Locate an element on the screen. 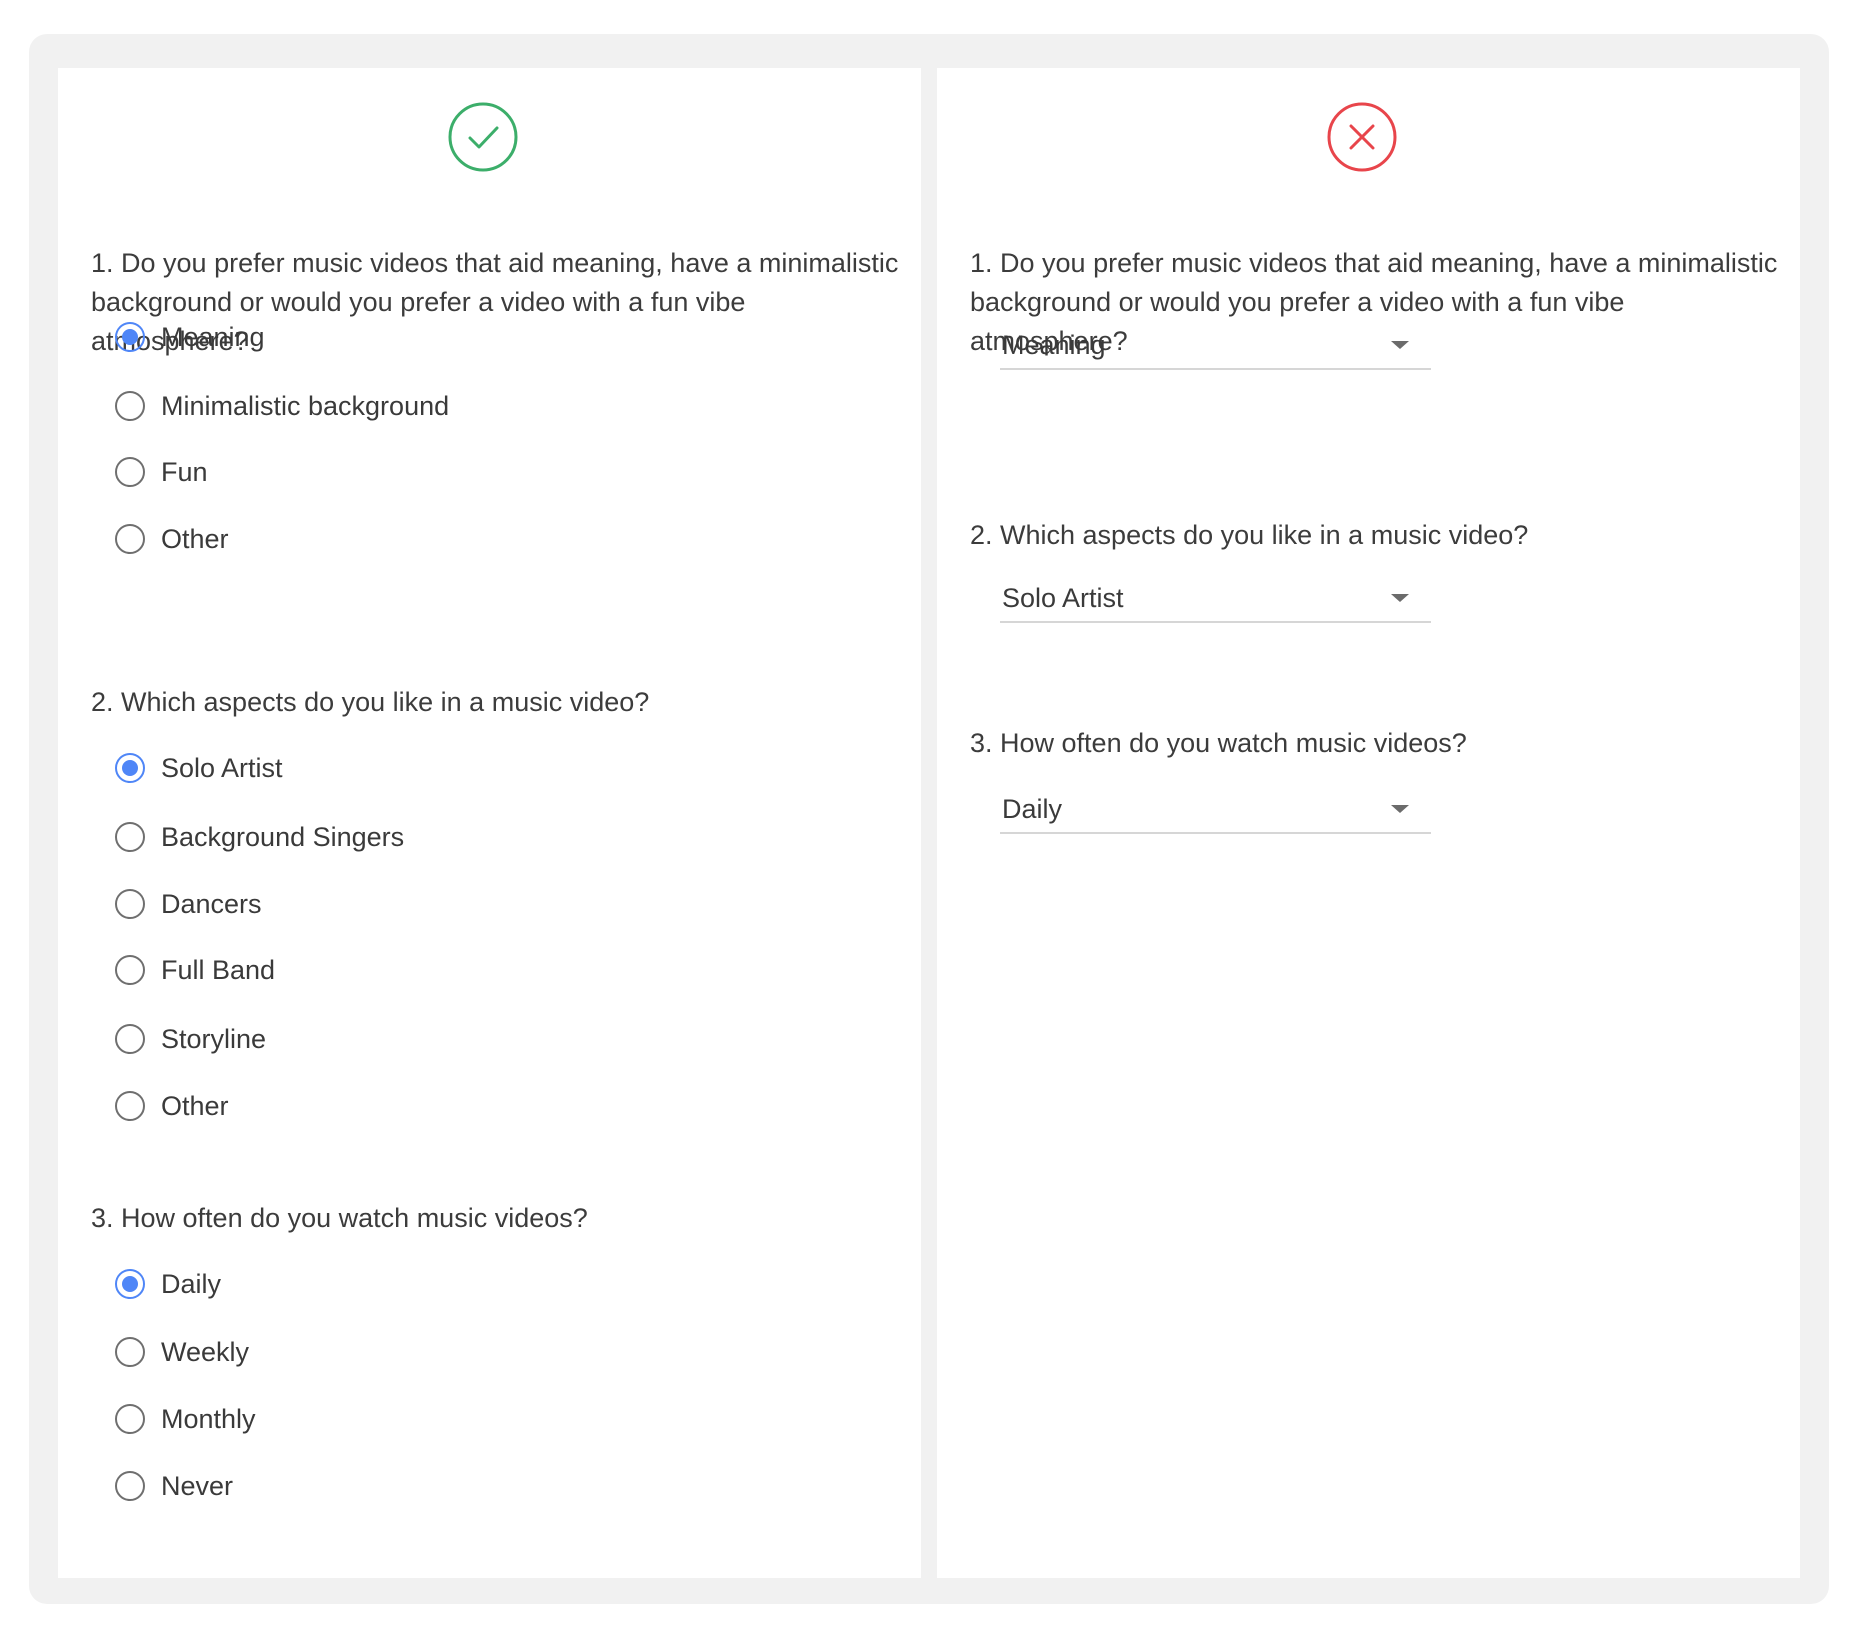  check-circle-icon is located at coordinates (483, 137).